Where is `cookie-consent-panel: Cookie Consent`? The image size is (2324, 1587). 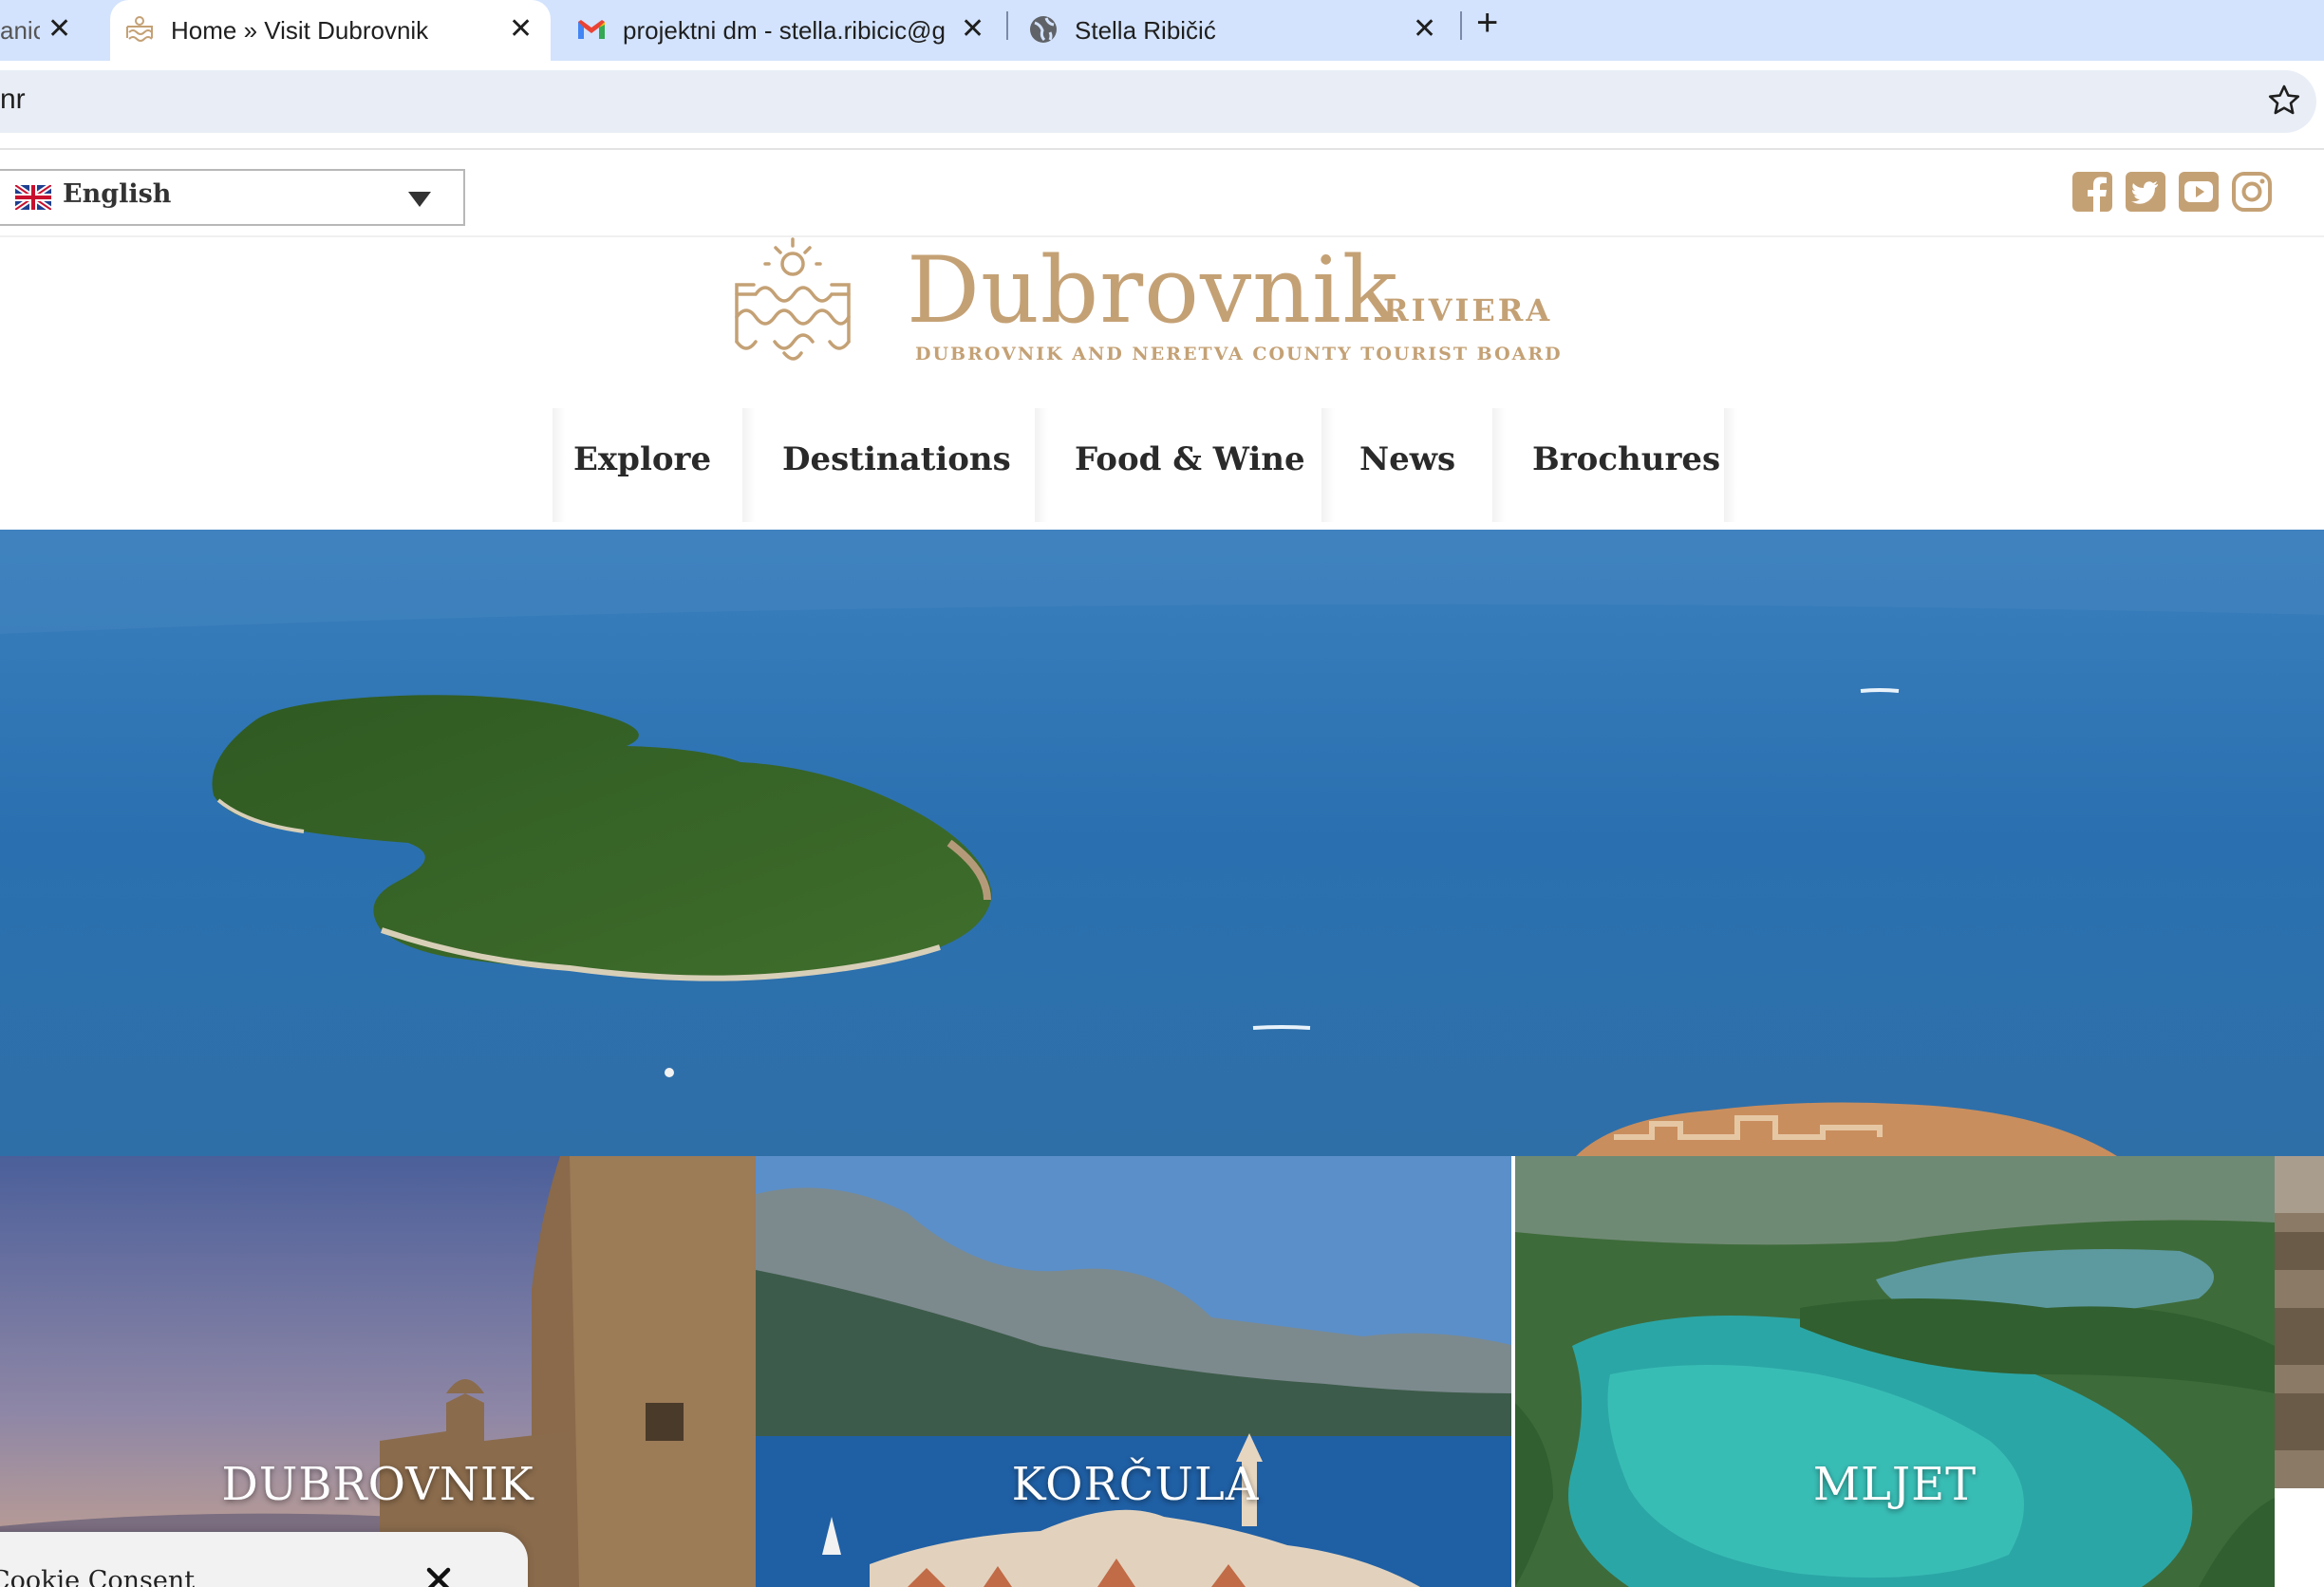
cookie-consent-panel: Cookie Consent is located at coordinates (264, 1559).